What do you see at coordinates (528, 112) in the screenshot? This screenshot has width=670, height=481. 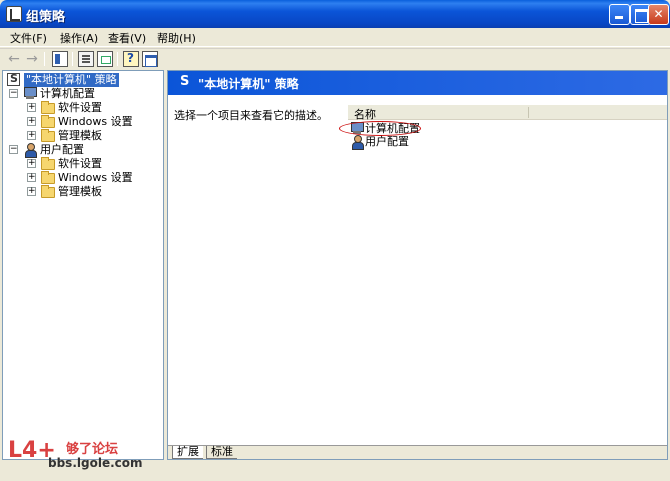 I see `column-divider` at bounding box center [528, 112].